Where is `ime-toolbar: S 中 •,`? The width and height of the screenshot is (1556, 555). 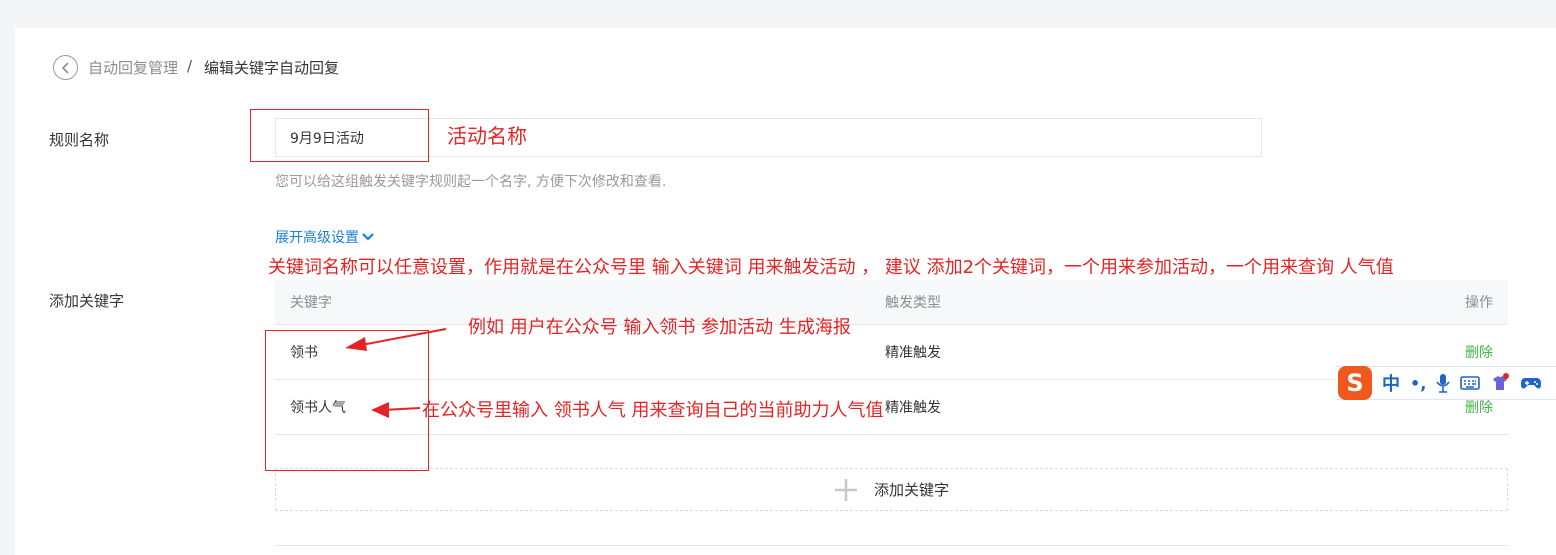
ime-toolbar: S 中 •, is located at coordinates (1446, 383).